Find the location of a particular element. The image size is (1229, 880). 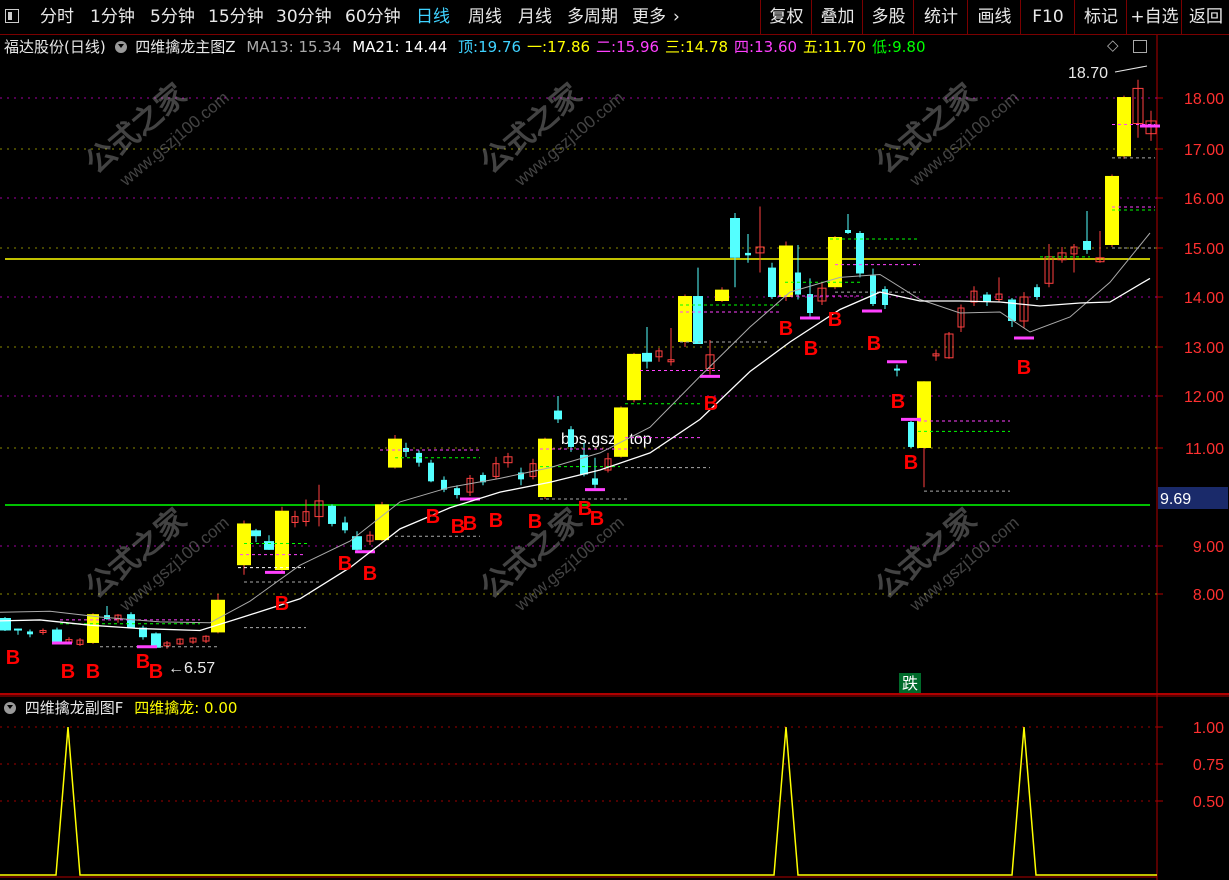

tab-weekly: 周线 is located at coordinates (485, 17).